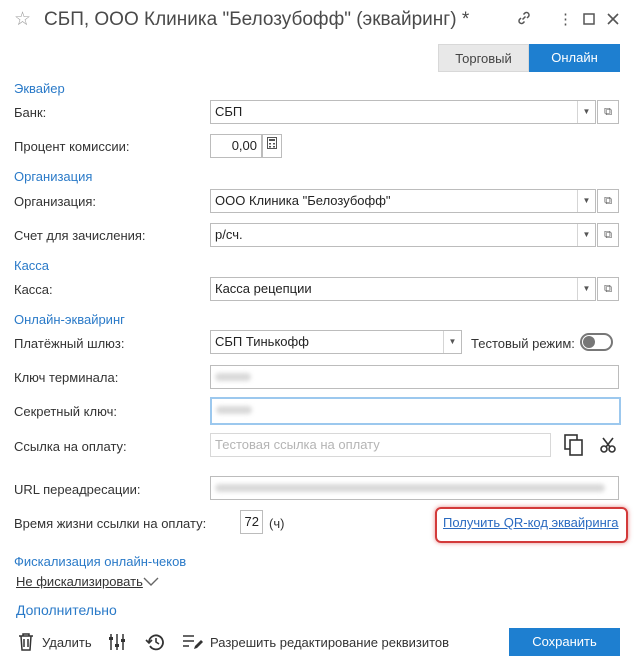 Image resolution: width=634 pixels, height=662 pixels. Describe the element at coordinates (415, 411) in the screenshot. I see `secret-key-input` at that location.